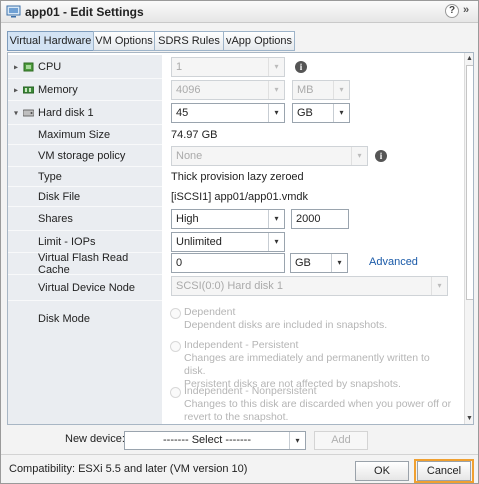  I want to click on shares-number-input: 2000, so click(320, 219).